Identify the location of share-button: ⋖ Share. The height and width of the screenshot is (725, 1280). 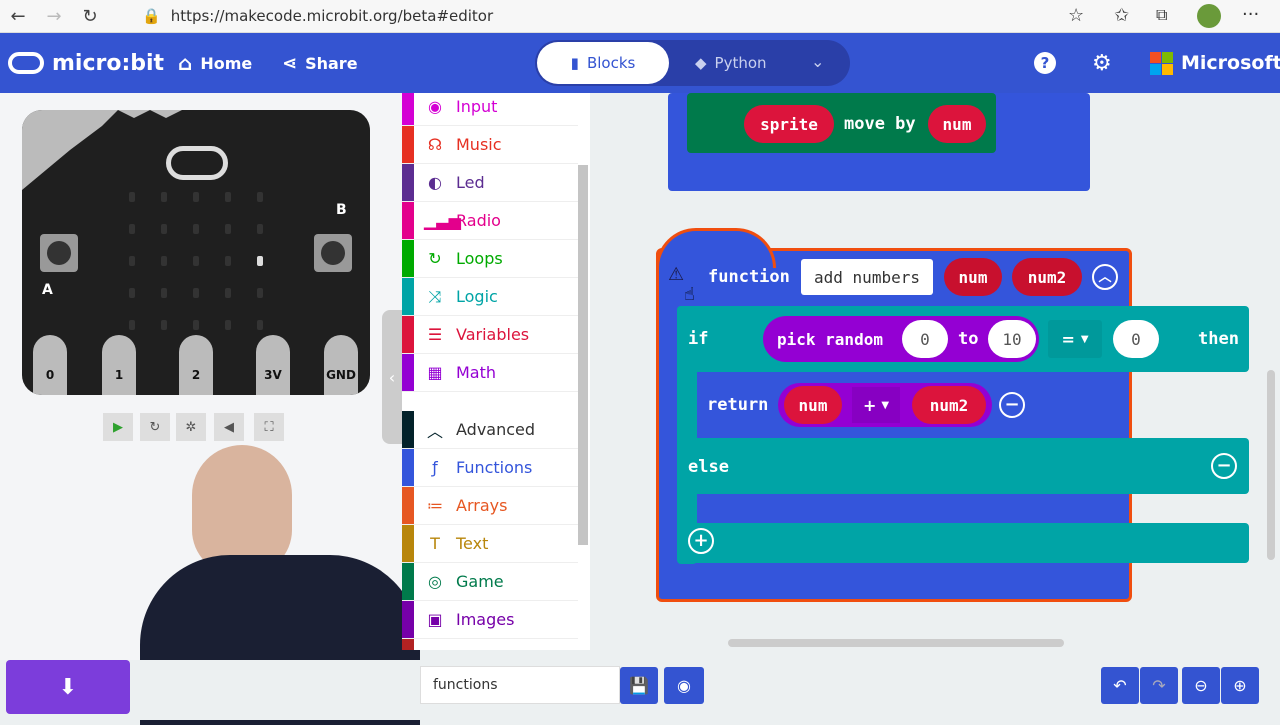
(320, 63).